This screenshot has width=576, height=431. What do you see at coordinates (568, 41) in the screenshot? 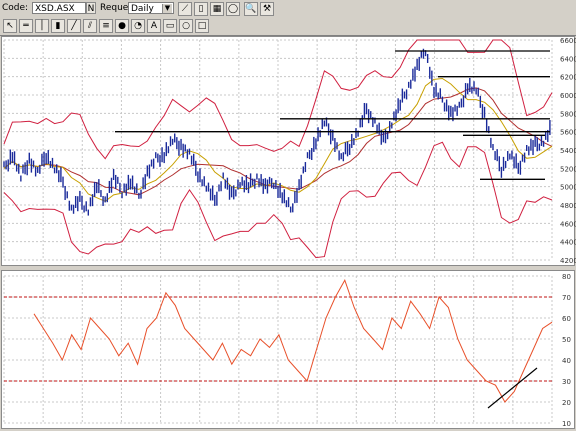
I see `price-tick-label: 6600` at bounding box center [568, 41].